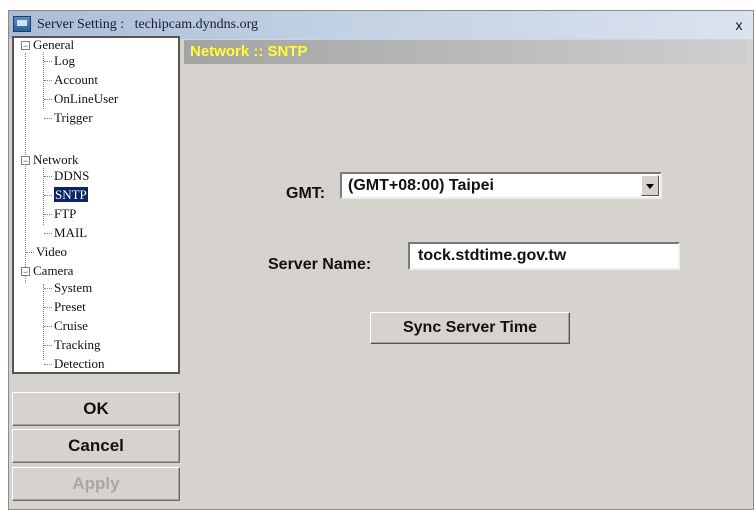 Image resolution: width=754 pixels, height=510 pixels. I want to click on tree-label-camera: Camera, so click(53, 270).